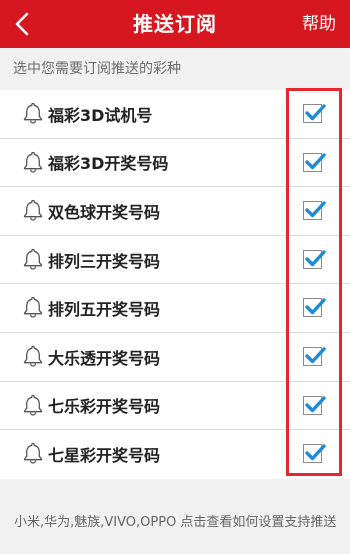  I want to click on list-item: 福彩3D试机号, so click(175, 114).